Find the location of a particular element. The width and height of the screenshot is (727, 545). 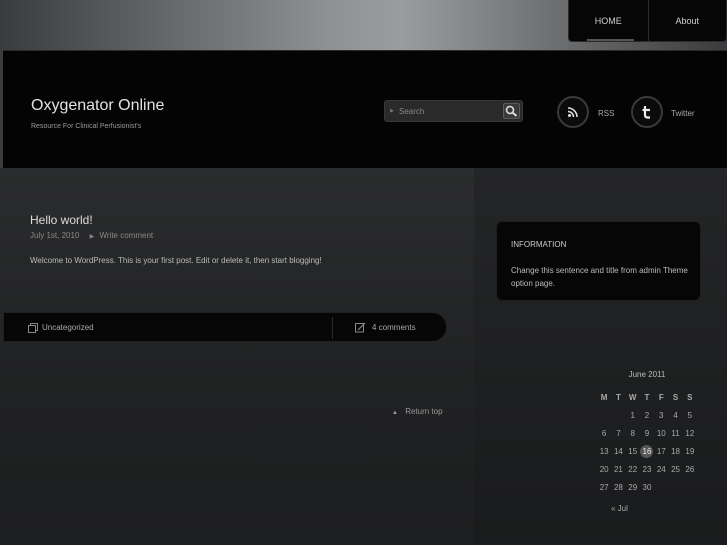

rss-icon is located at coordinates (572, 112).